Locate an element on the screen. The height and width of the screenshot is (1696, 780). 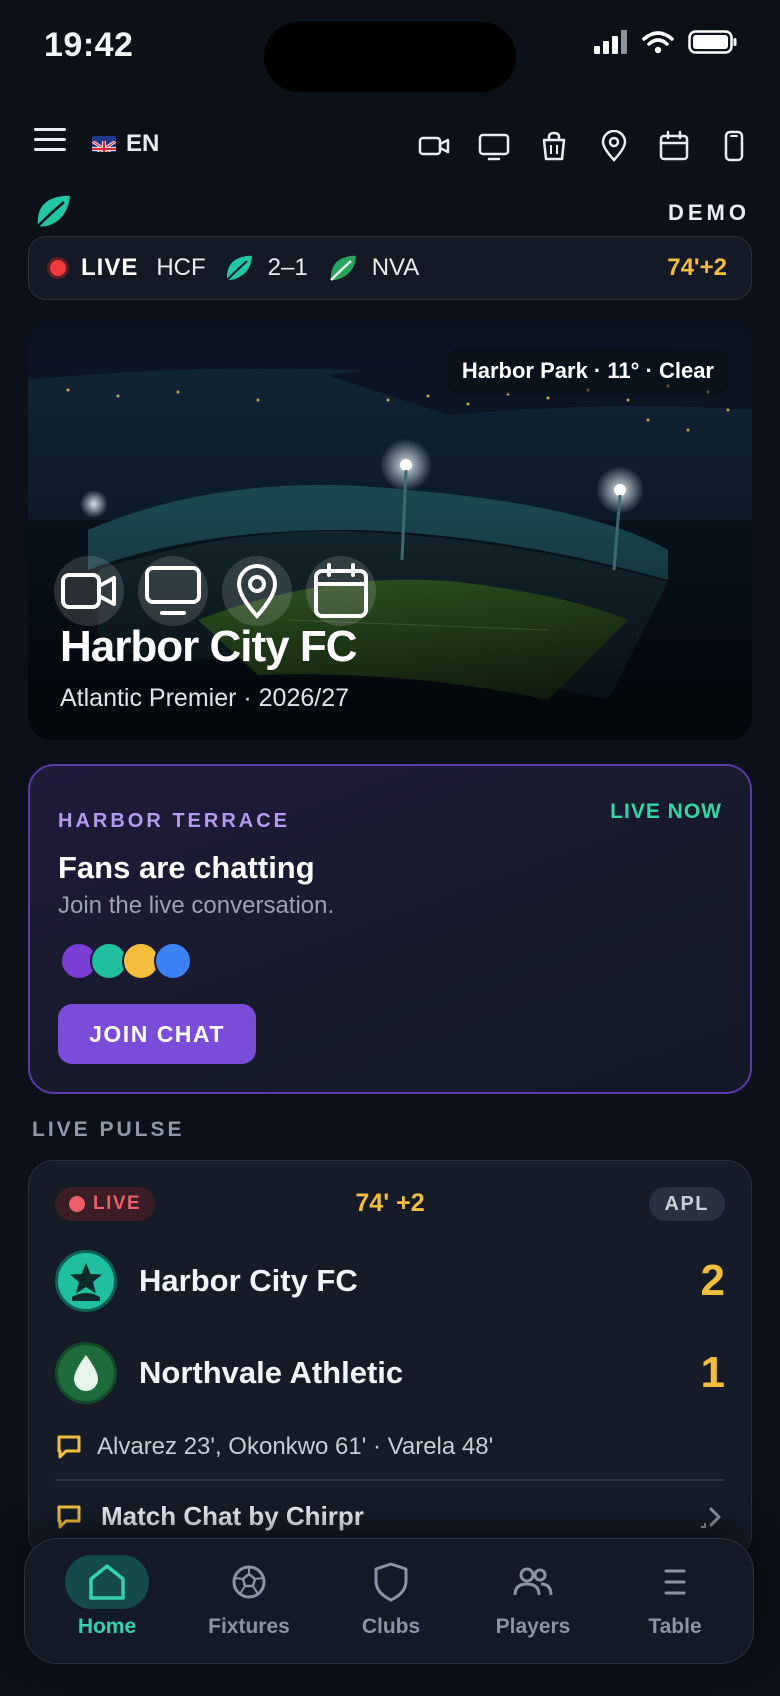
home-crest-leaf-icon is located at coordinates (238, 268).